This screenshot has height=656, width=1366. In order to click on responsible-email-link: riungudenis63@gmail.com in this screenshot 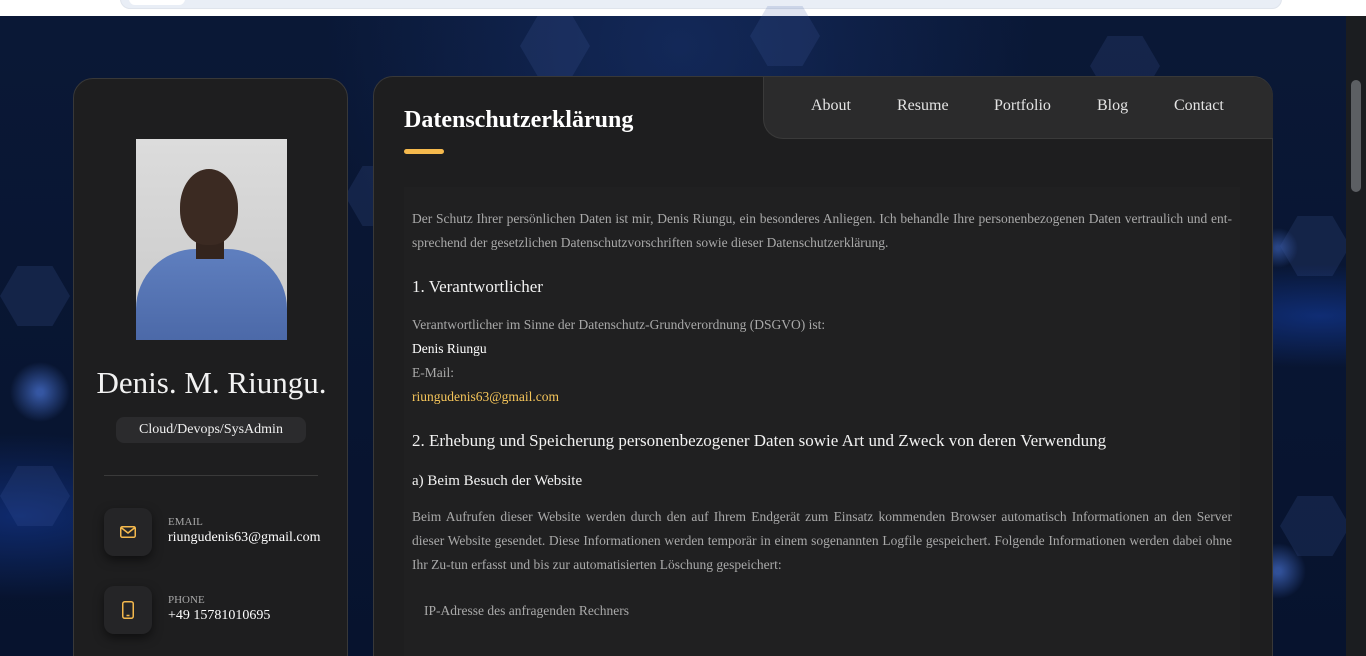, I will do `click(822, 397)`.